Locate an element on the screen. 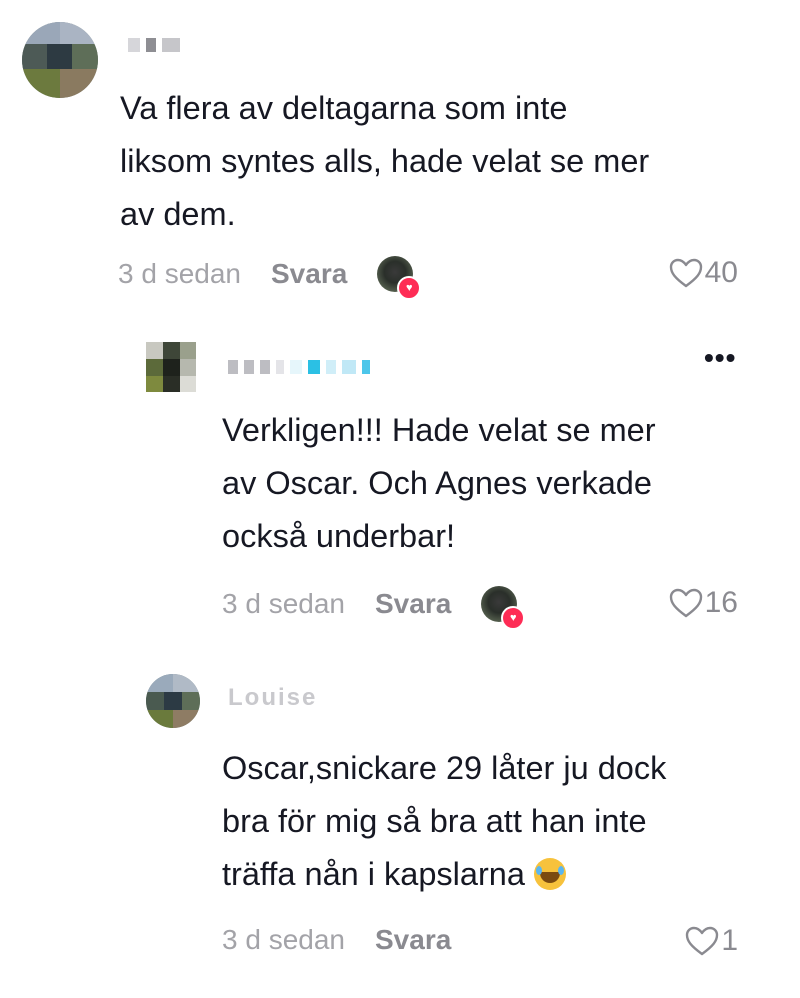 The image size is (800, 998). like-button: 16 is located at coordinates (703, 603).